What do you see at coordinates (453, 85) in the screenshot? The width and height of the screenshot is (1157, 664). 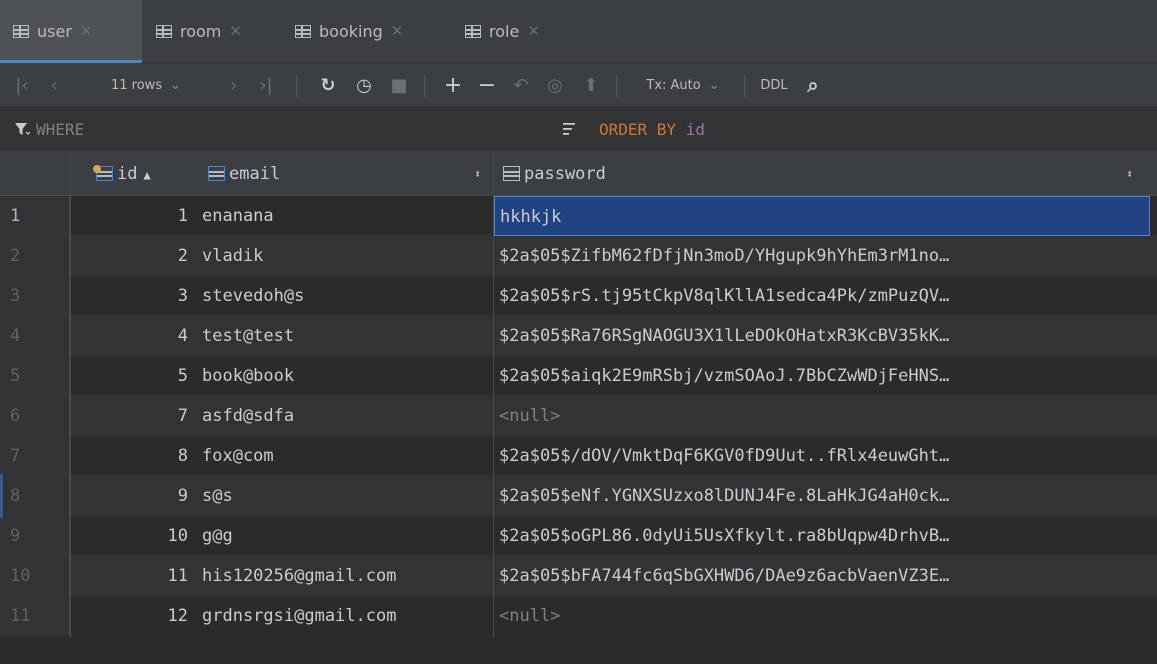 I see `add-row-icon: +` at bounding box center [453, 85].